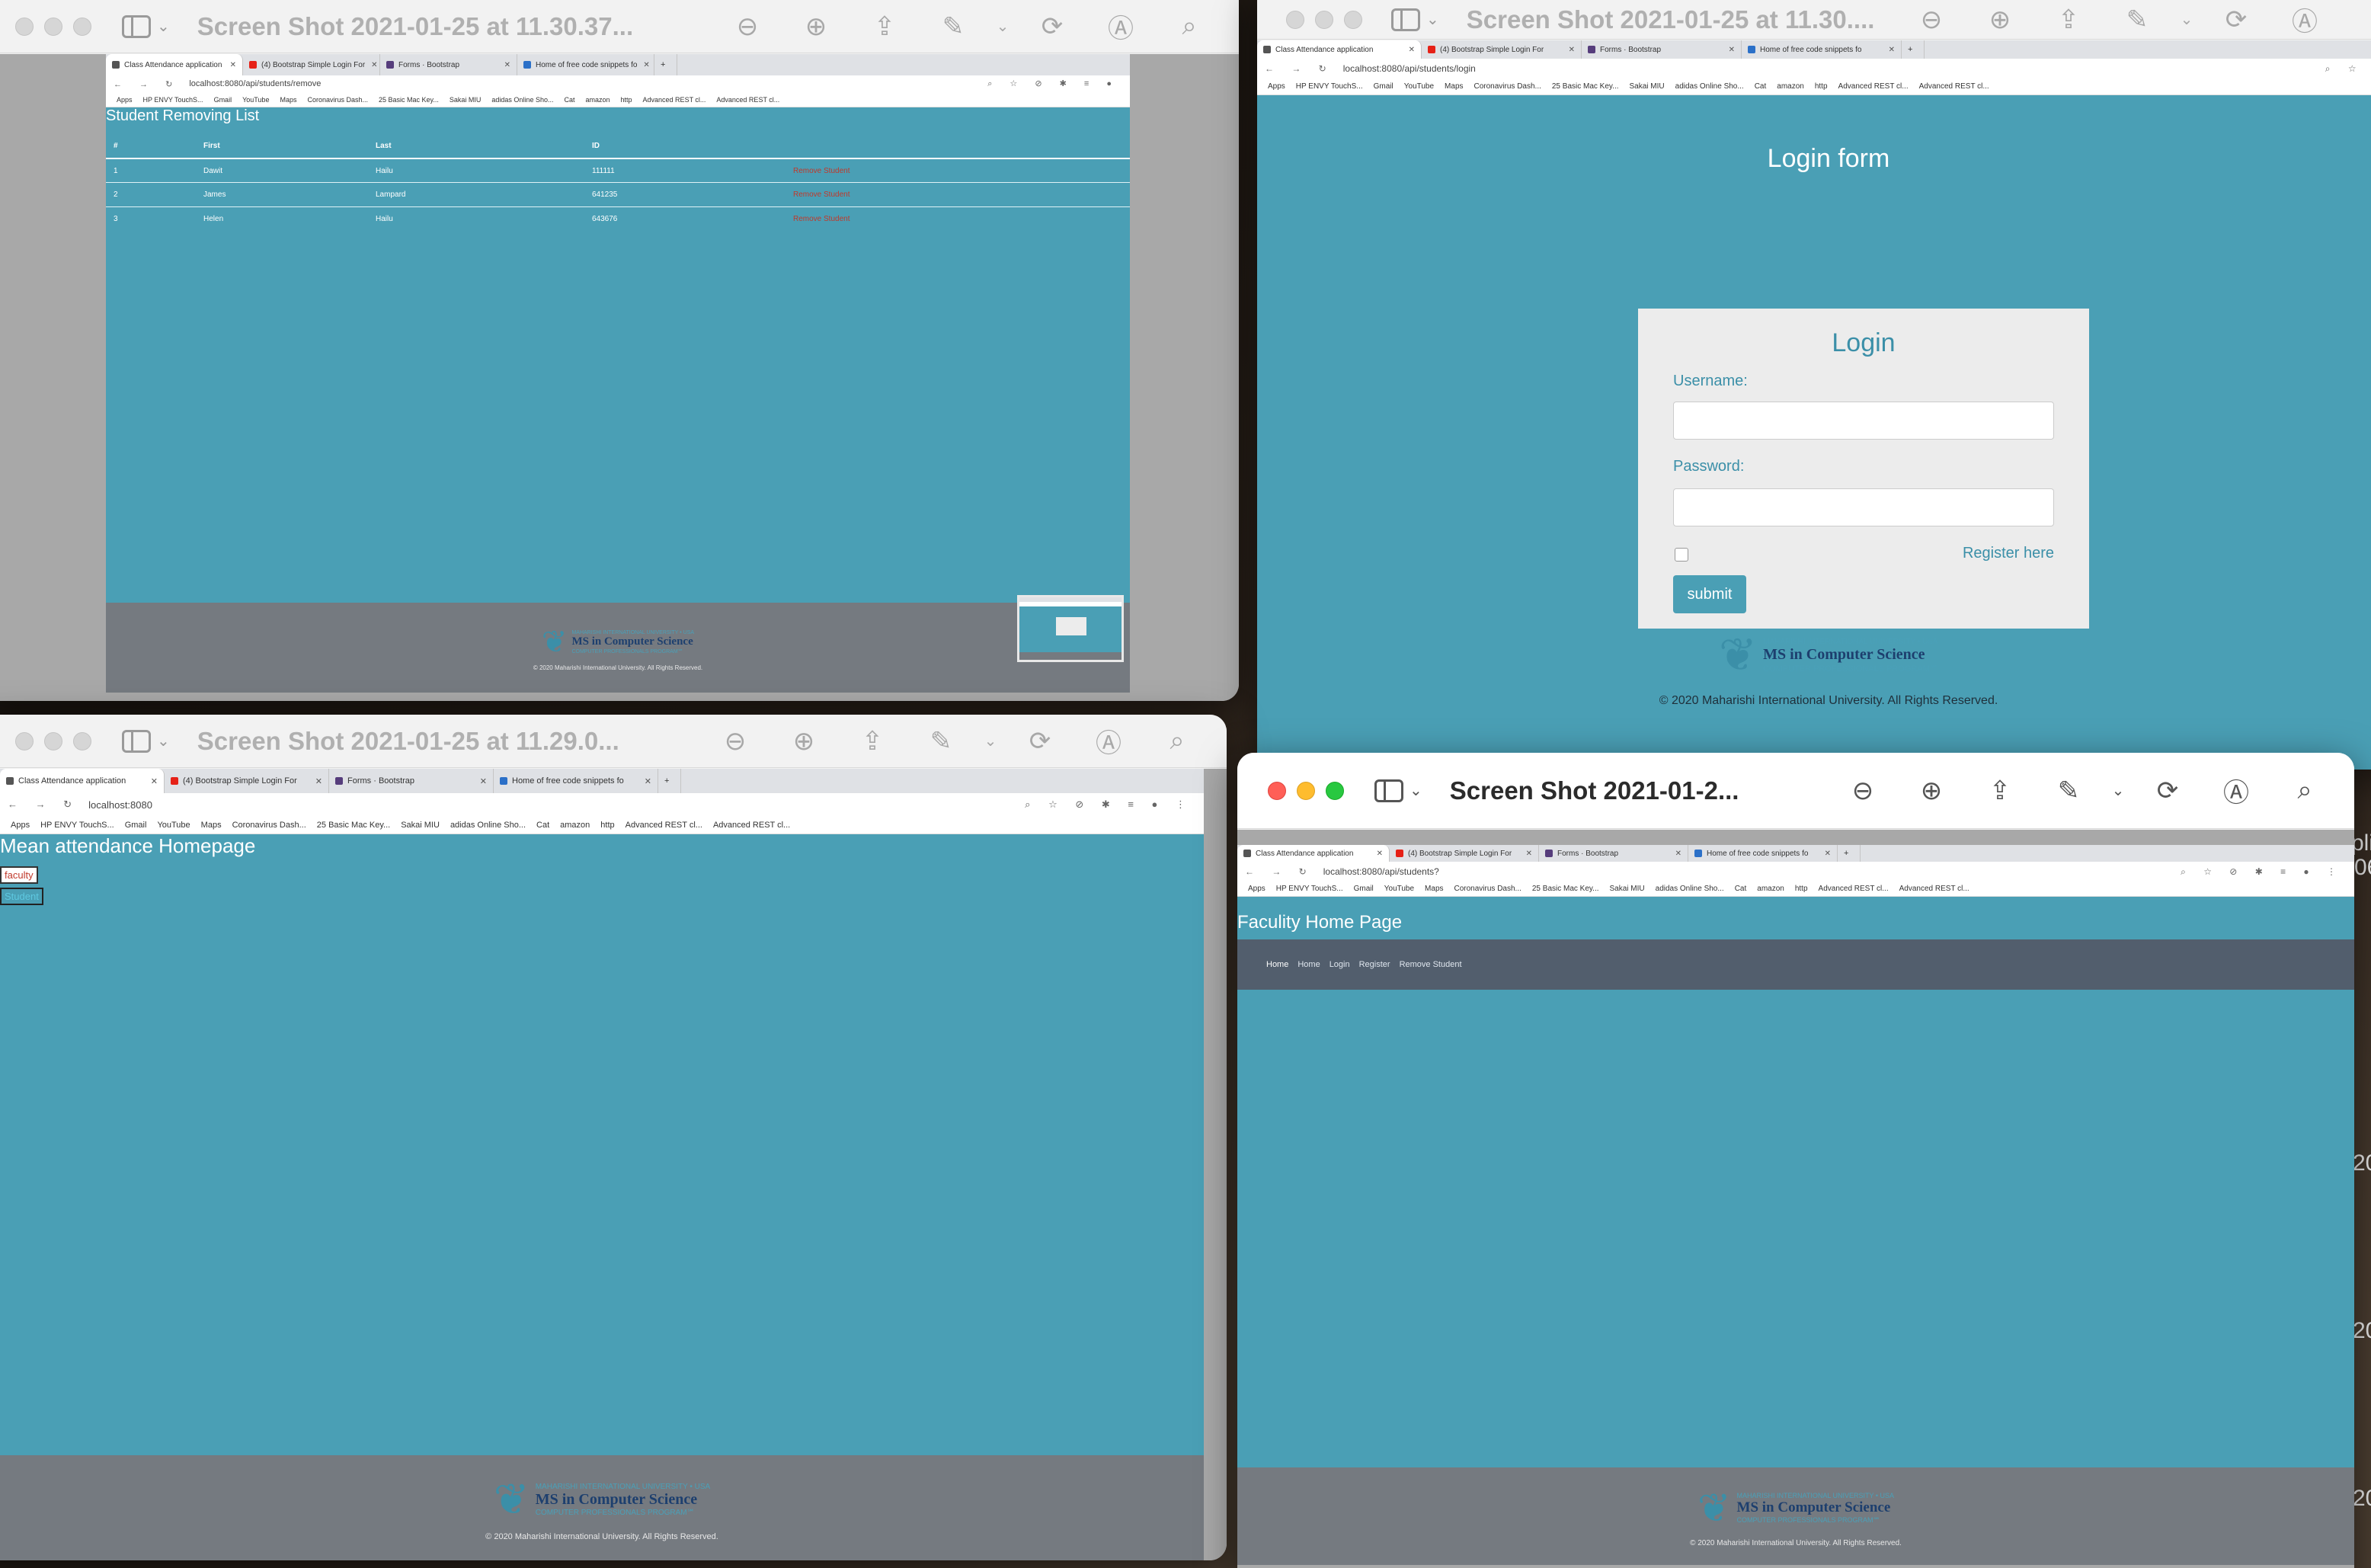 This screenshot has width=2371, height=1568. What do you see at coordinates (1383, 86) in the screenshot?
I see `bookmark: Gmail` at bounding box center [1383, 86].